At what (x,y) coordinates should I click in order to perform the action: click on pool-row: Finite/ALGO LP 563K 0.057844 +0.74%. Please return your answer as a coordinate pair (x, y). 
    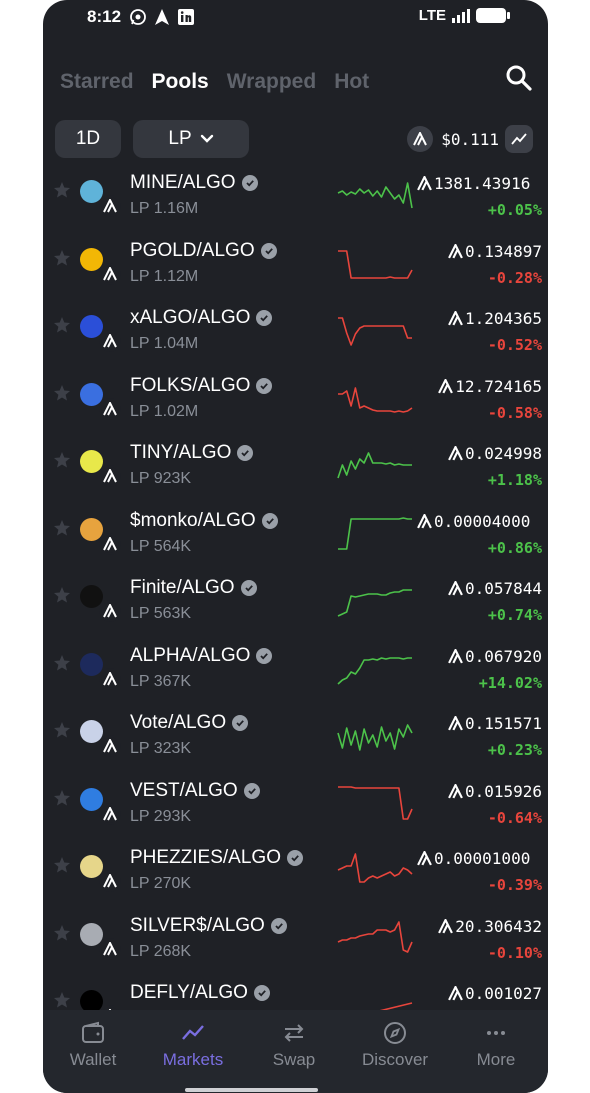
    Looking at the image, I should click on (295, 607).